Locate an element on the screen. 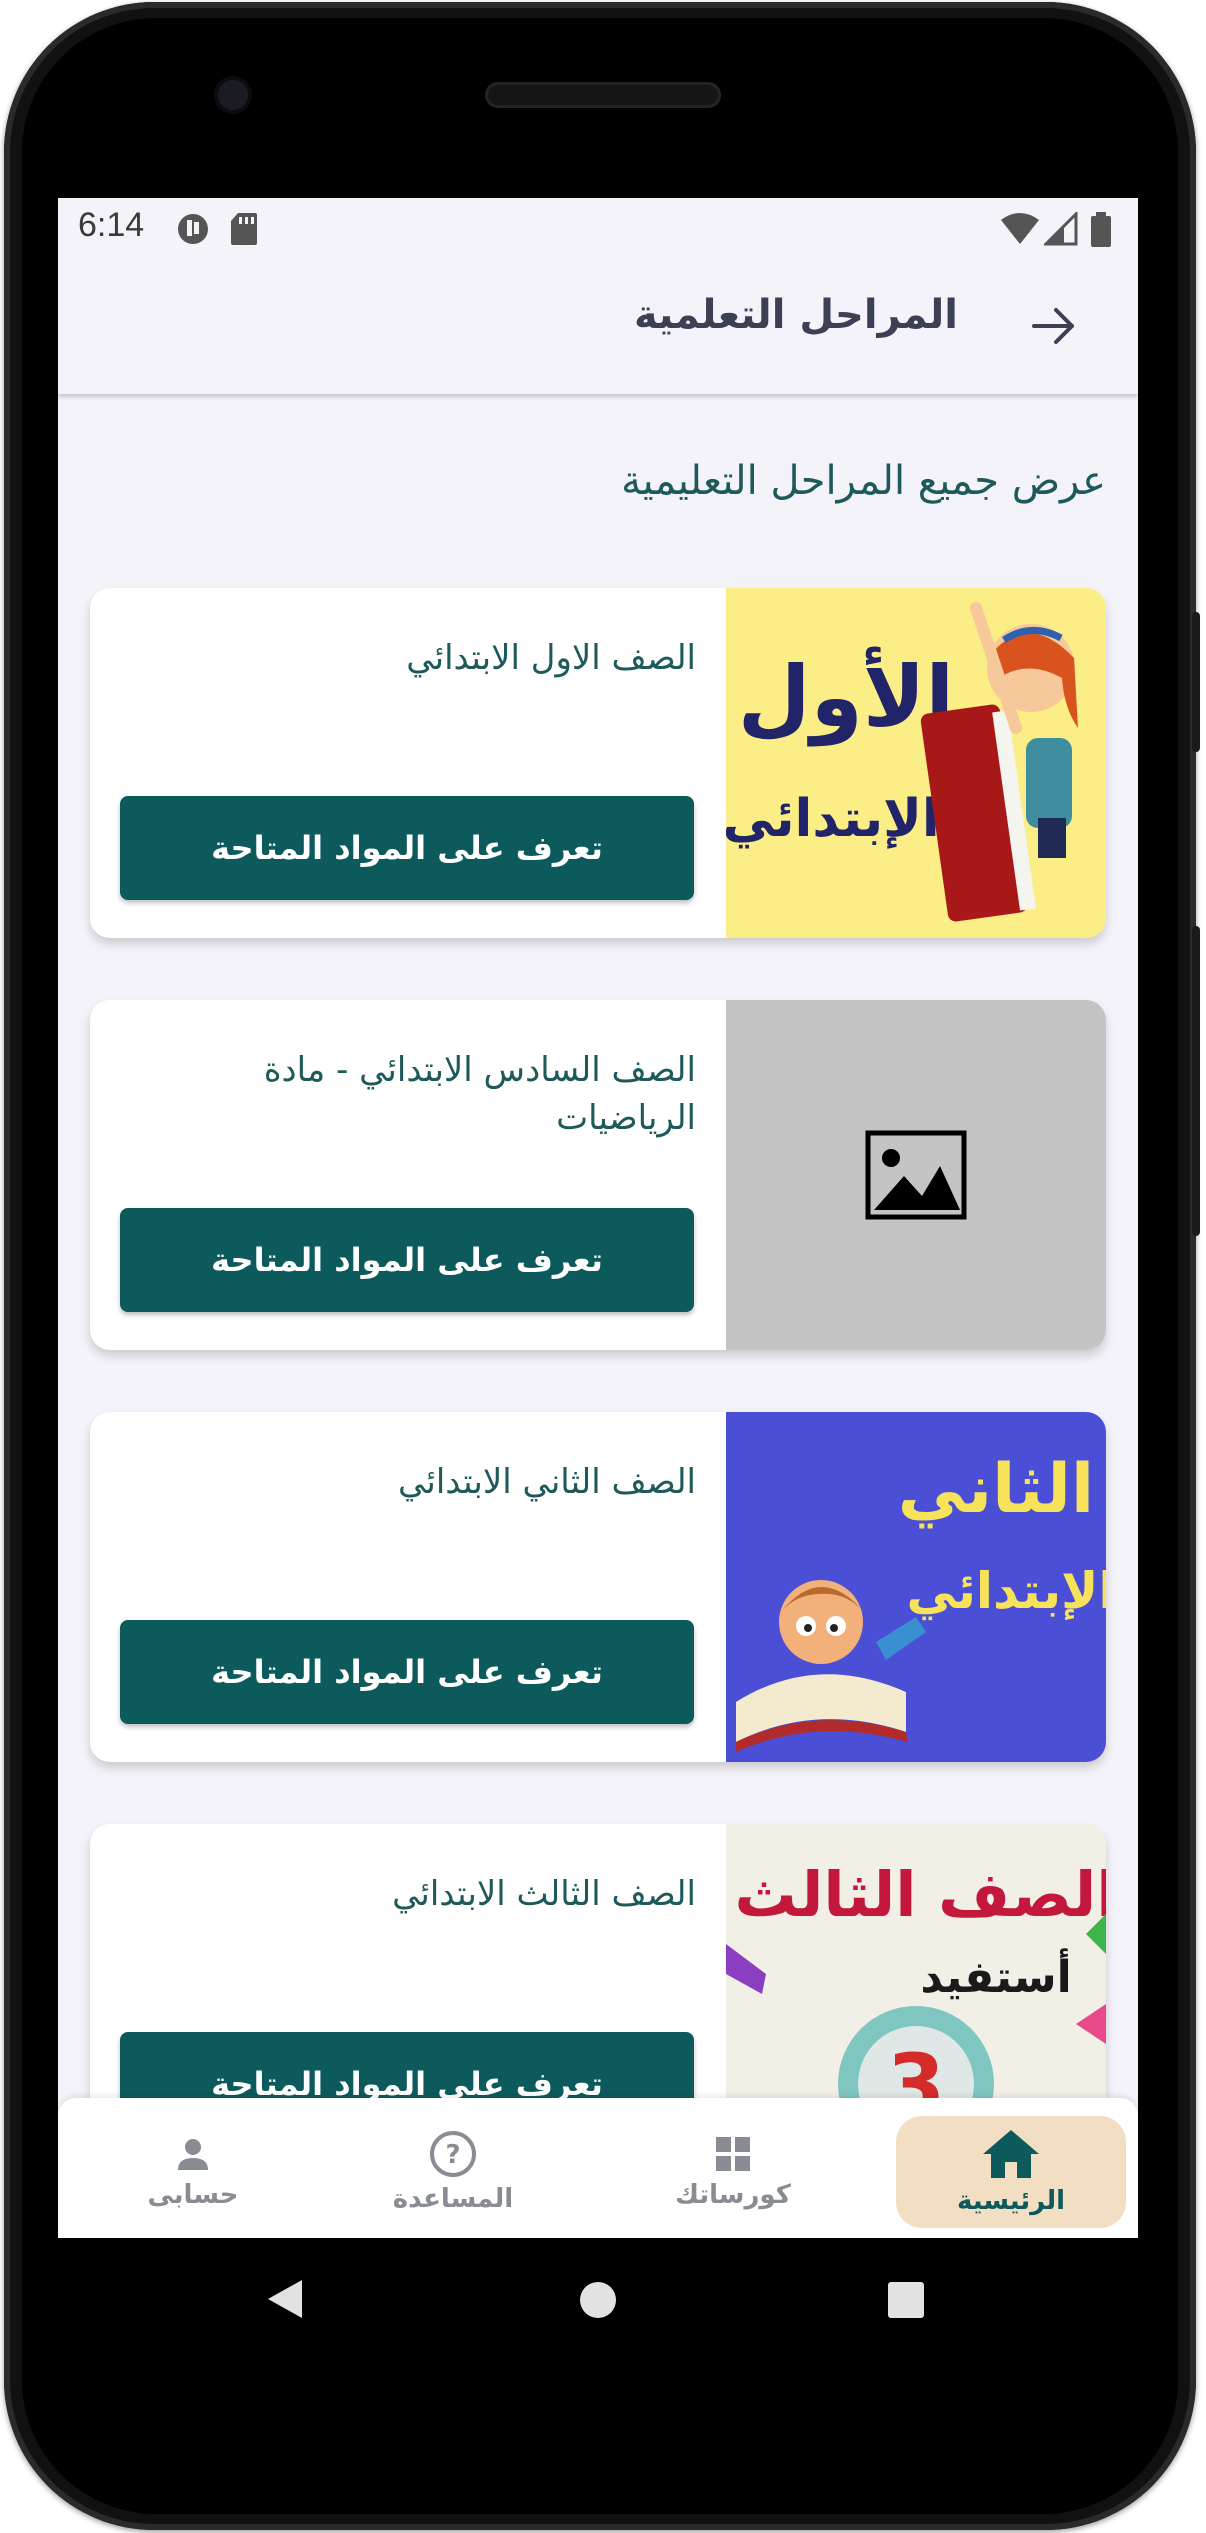 This screenshot has width=1206, height=2533. stage-image: الأول الإبتدائي is located at coordinates (916, 763).